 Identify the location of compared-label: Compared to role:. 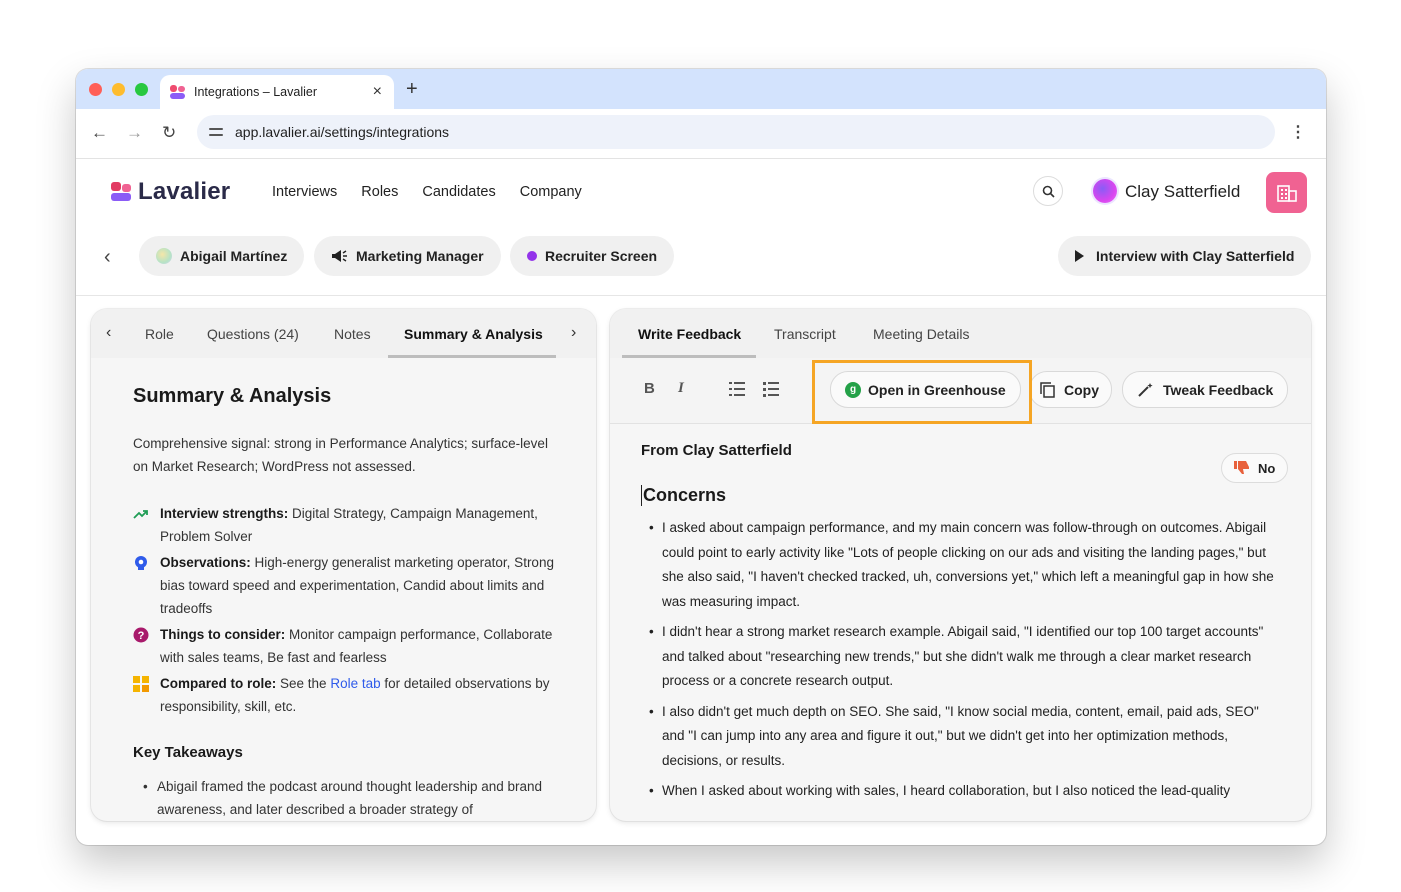
(218, 683).